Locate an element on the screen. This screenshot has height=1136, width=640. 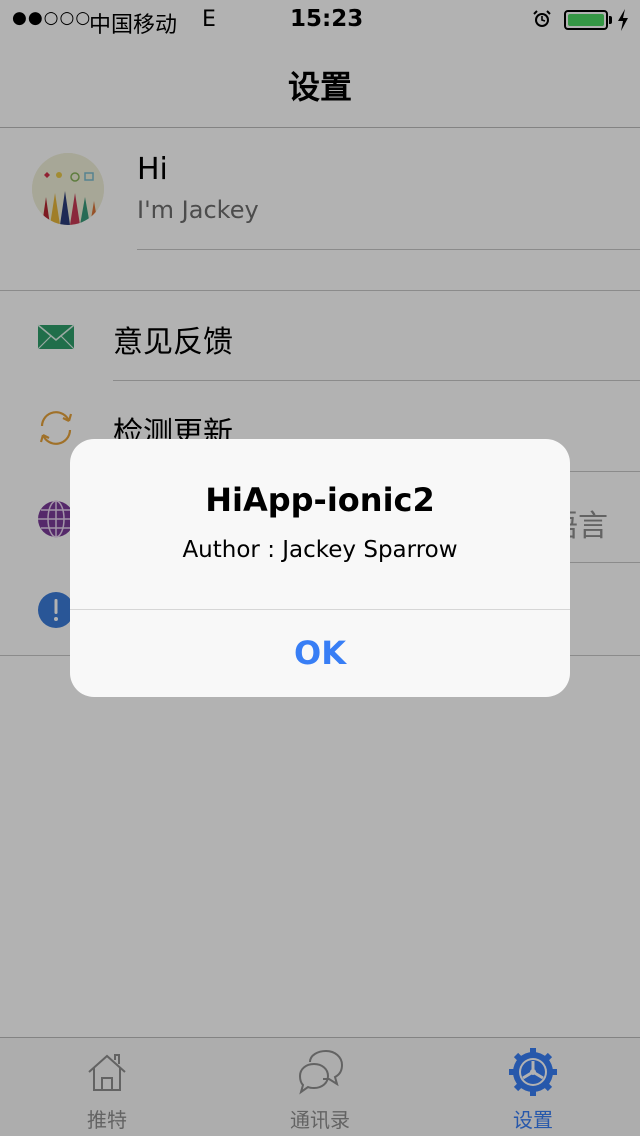
ok-button: OK is located at coordinates (320, 653).